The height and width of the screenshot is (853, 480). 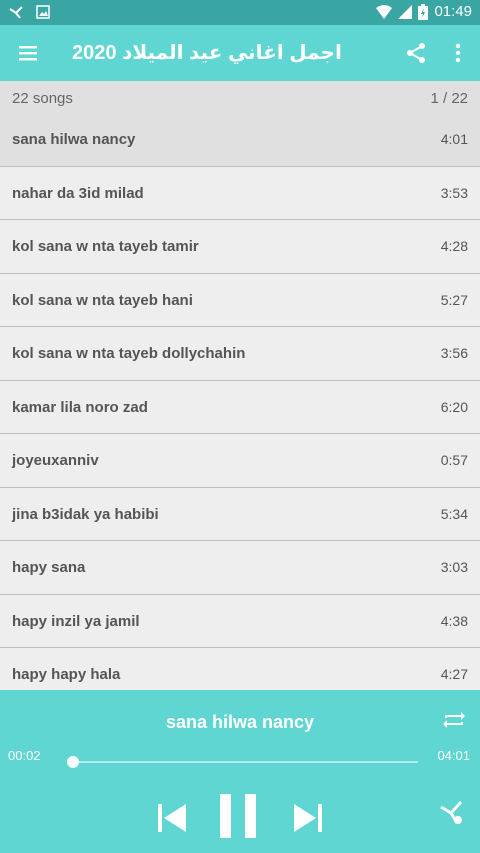 I want to click on pause-icon, so click(x=238, y=816).